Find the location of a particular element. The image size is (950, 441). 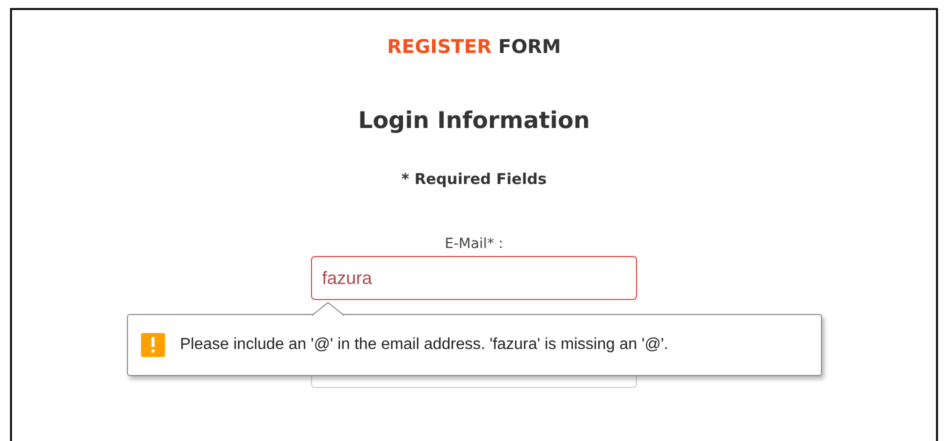

field-label: E-Mail* : is located at coordinates (474, 244).